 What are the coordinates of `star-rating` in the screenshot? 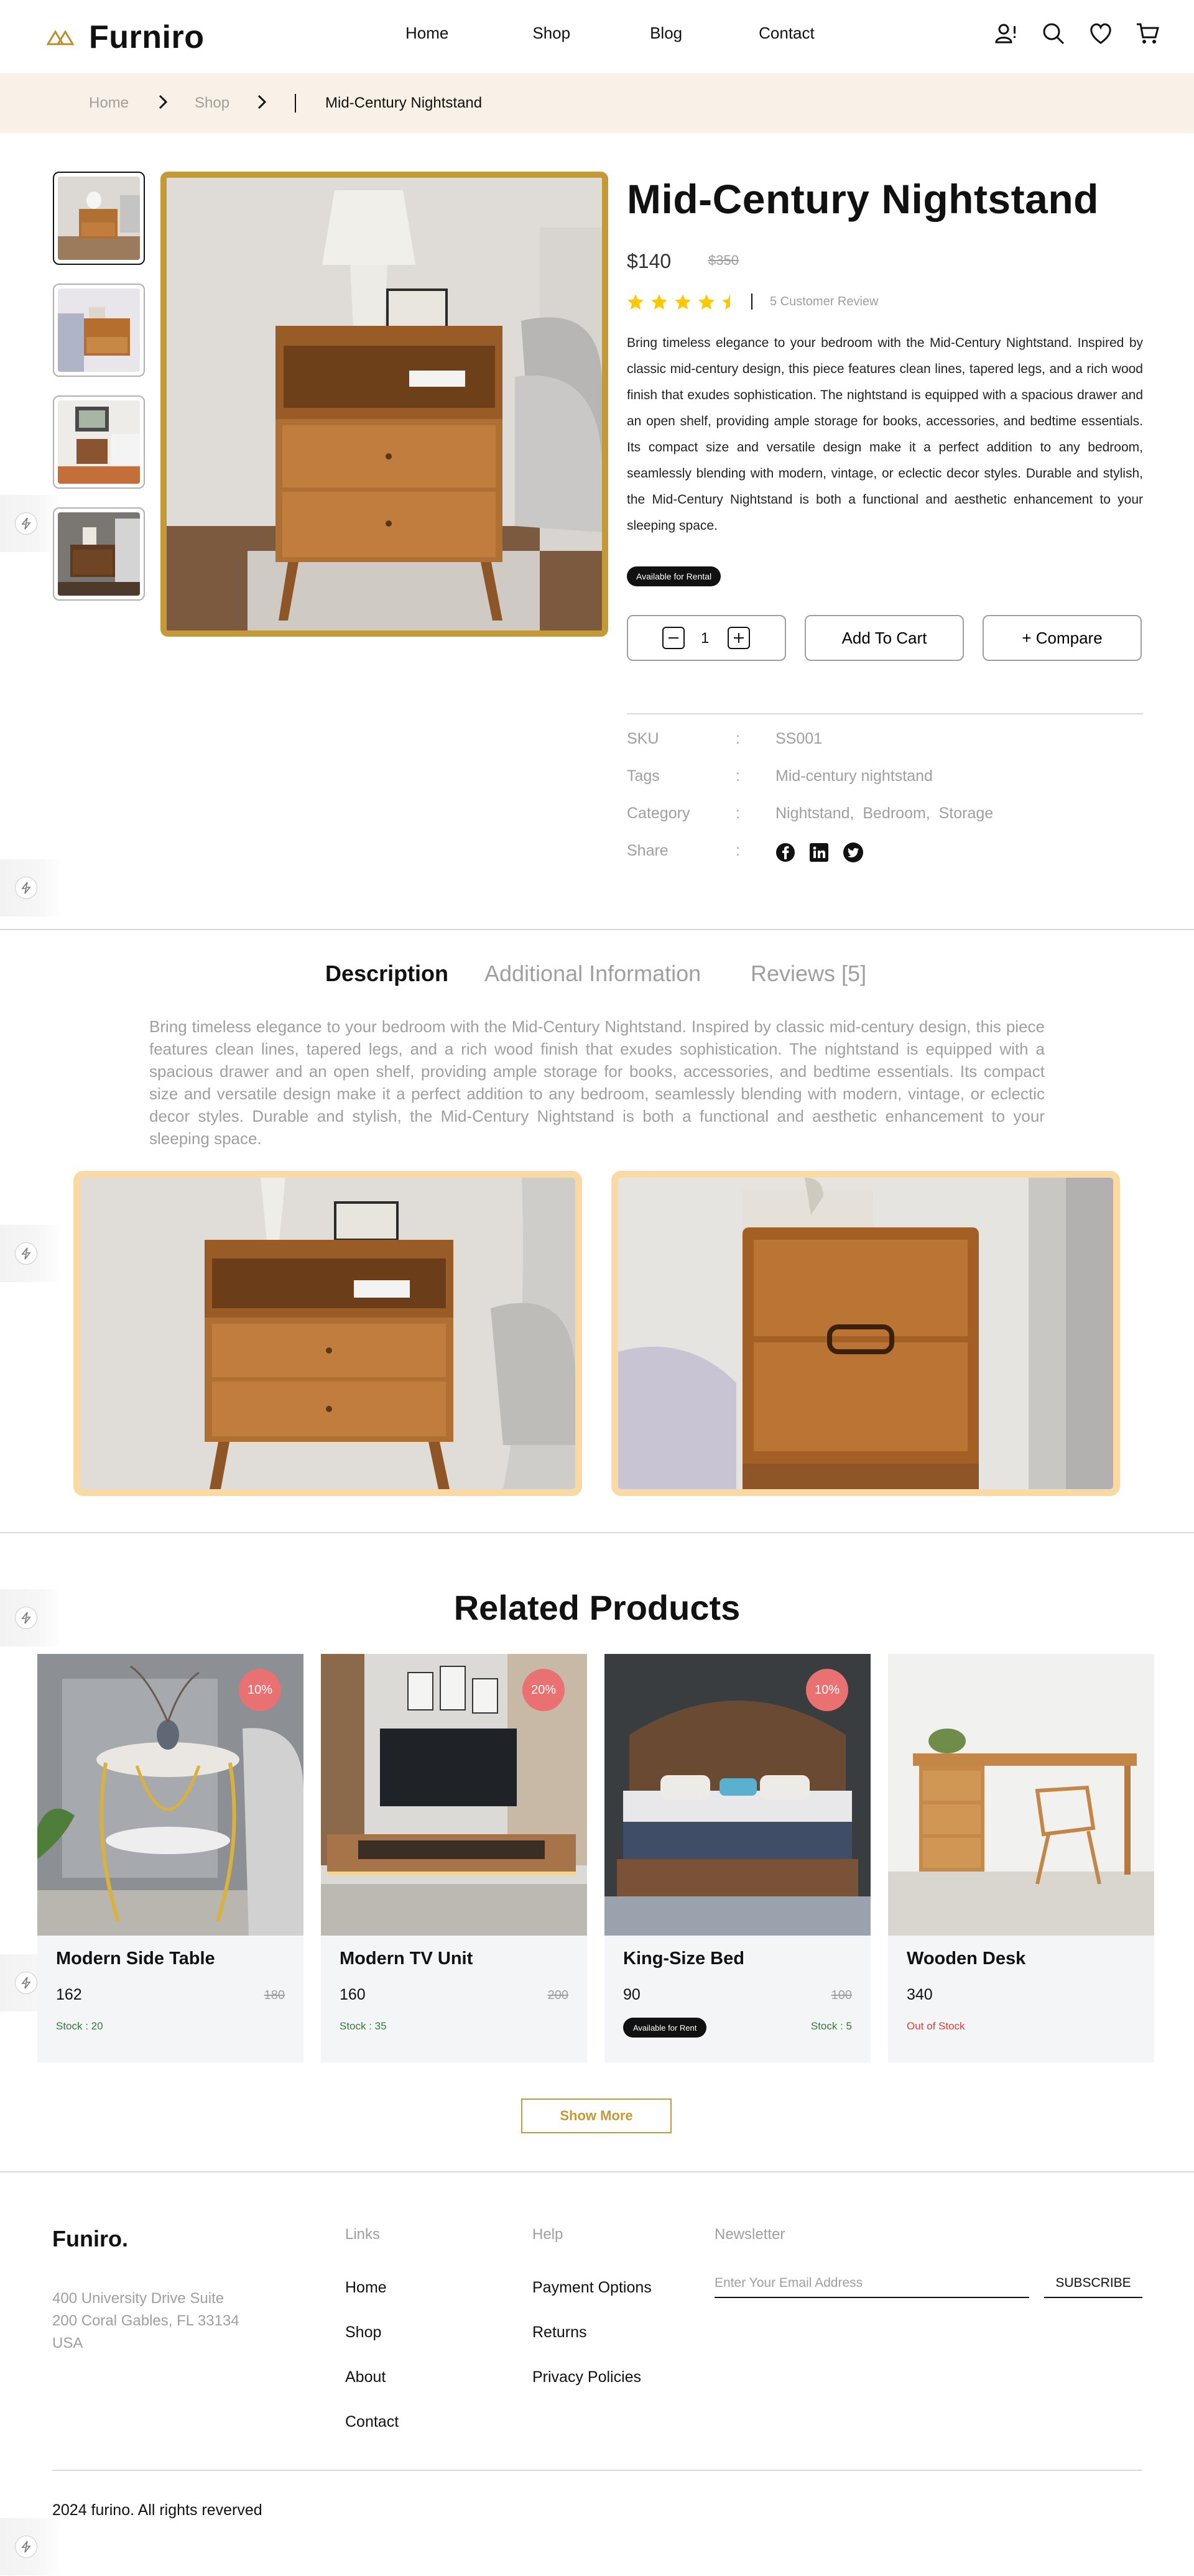 It's located at (683, 301).